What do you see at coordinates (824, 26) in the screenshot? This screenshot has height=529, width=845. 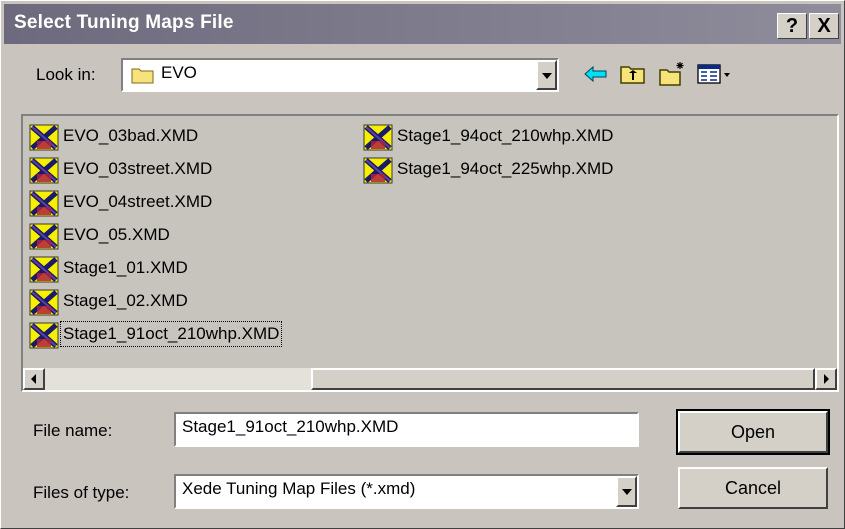 I see `close-button: X` at bounding box center [824, 26].